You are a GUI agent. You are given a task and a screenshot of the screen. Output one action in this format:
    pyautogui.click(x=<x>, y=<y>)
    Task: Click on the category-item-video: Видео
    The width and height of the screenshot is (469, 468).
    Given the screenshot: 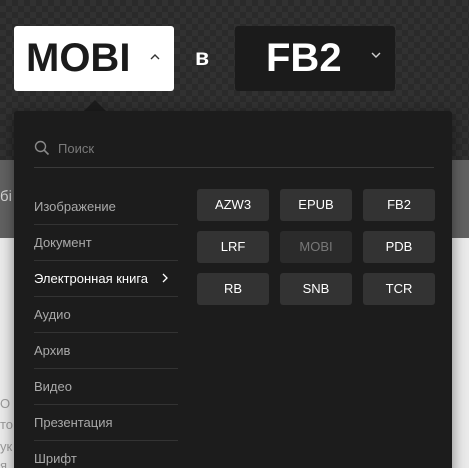 What is the action you would take?
    pyautogui.click(x=106, y=387)
    